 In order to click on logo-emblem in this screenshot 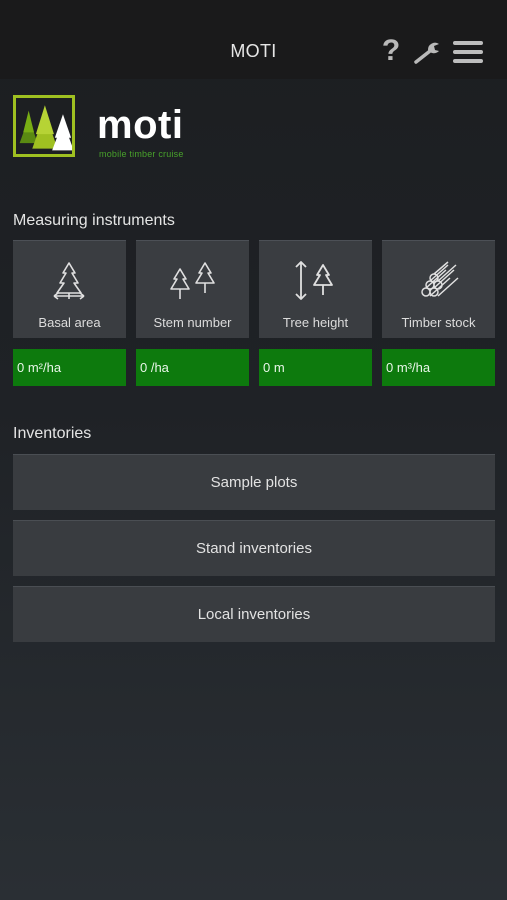, I will do `click(44, 126)`.